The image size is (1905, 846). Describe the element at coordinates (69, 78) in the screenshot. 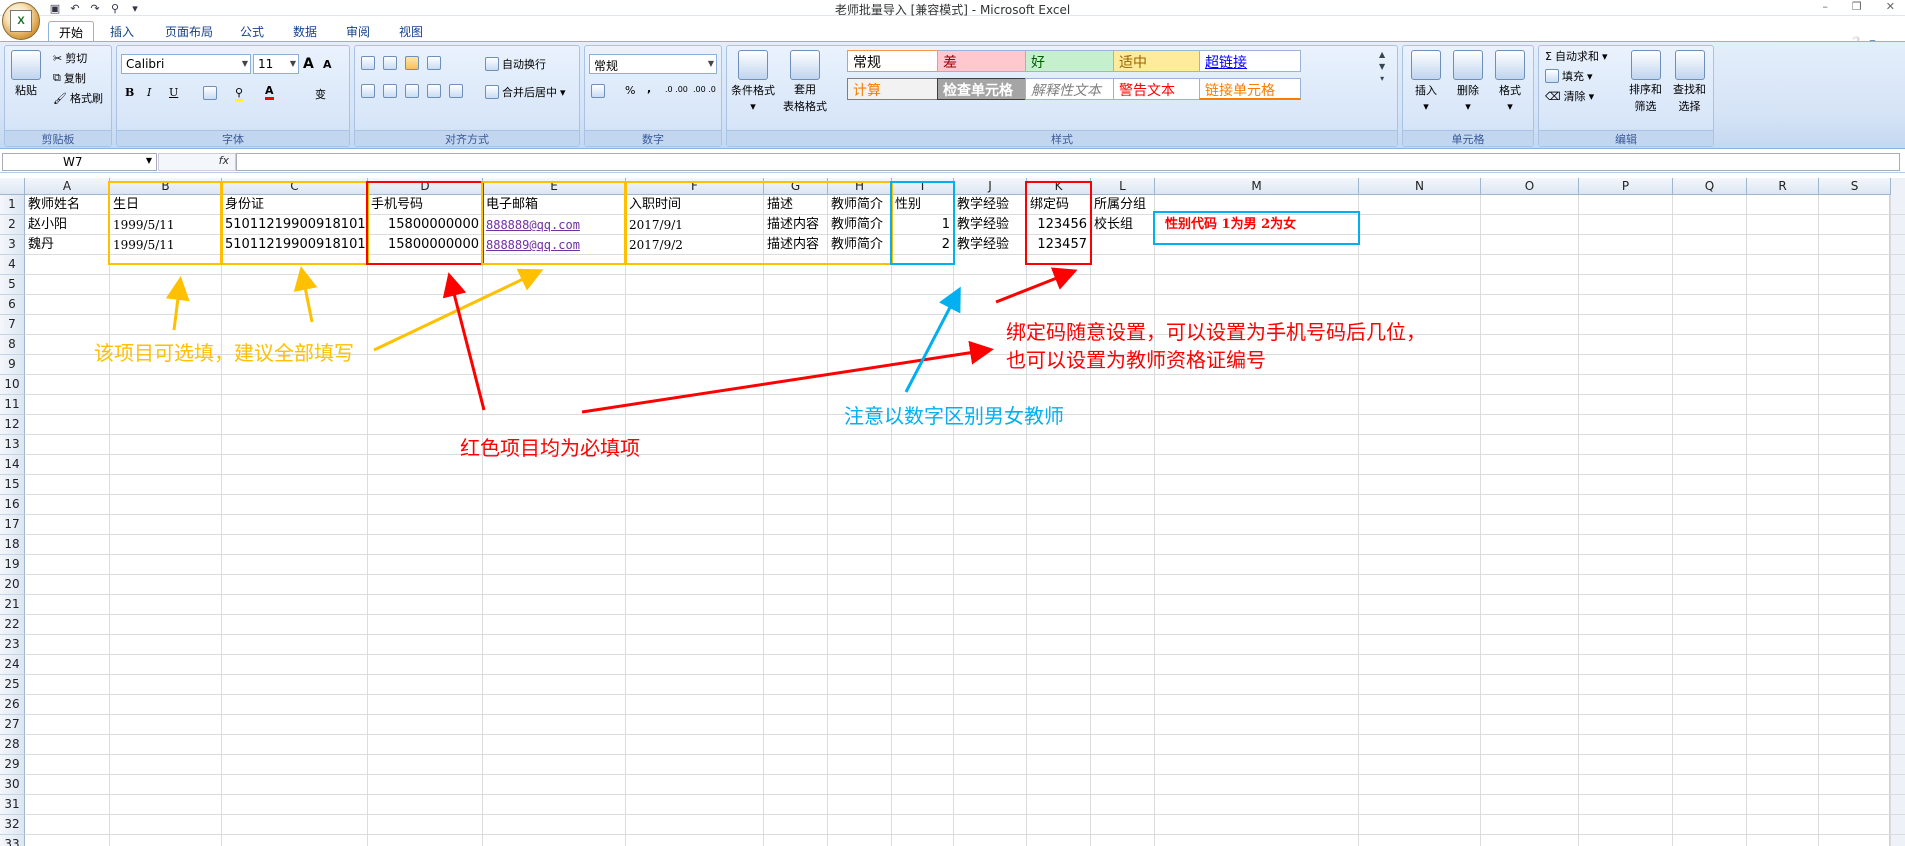

I see `copy-button: ⧉ 复制` at that location.